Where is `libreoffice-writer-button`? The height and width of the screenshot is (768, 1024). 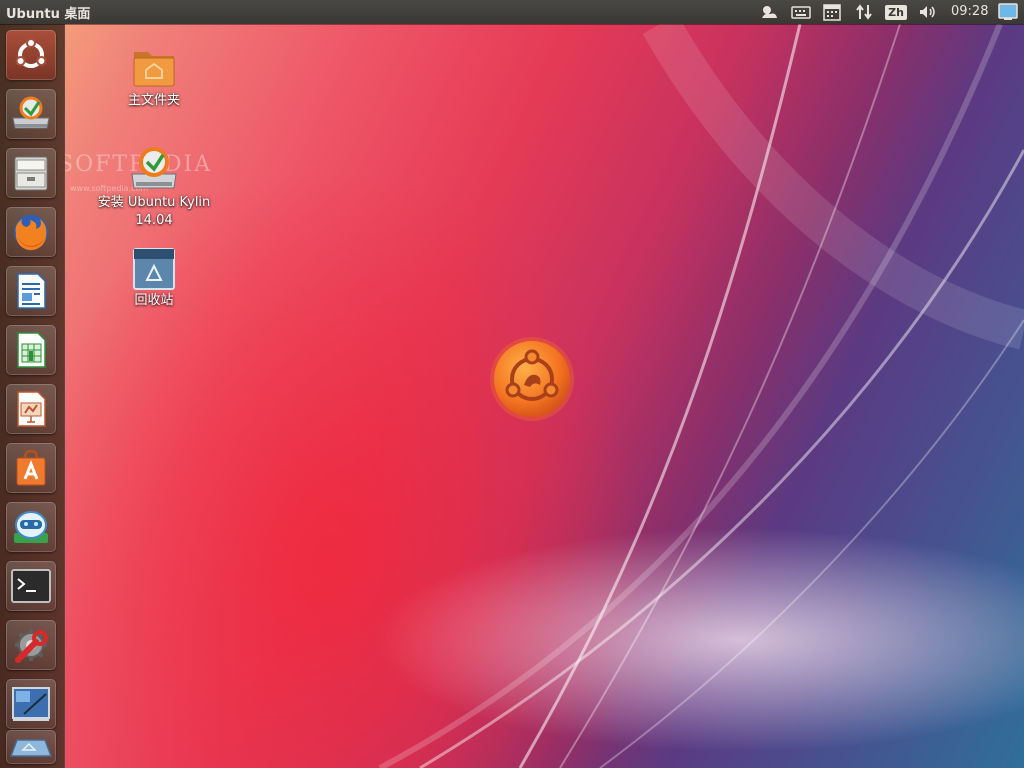
libreoffice-writer-button is located at coordinates (31, 291).